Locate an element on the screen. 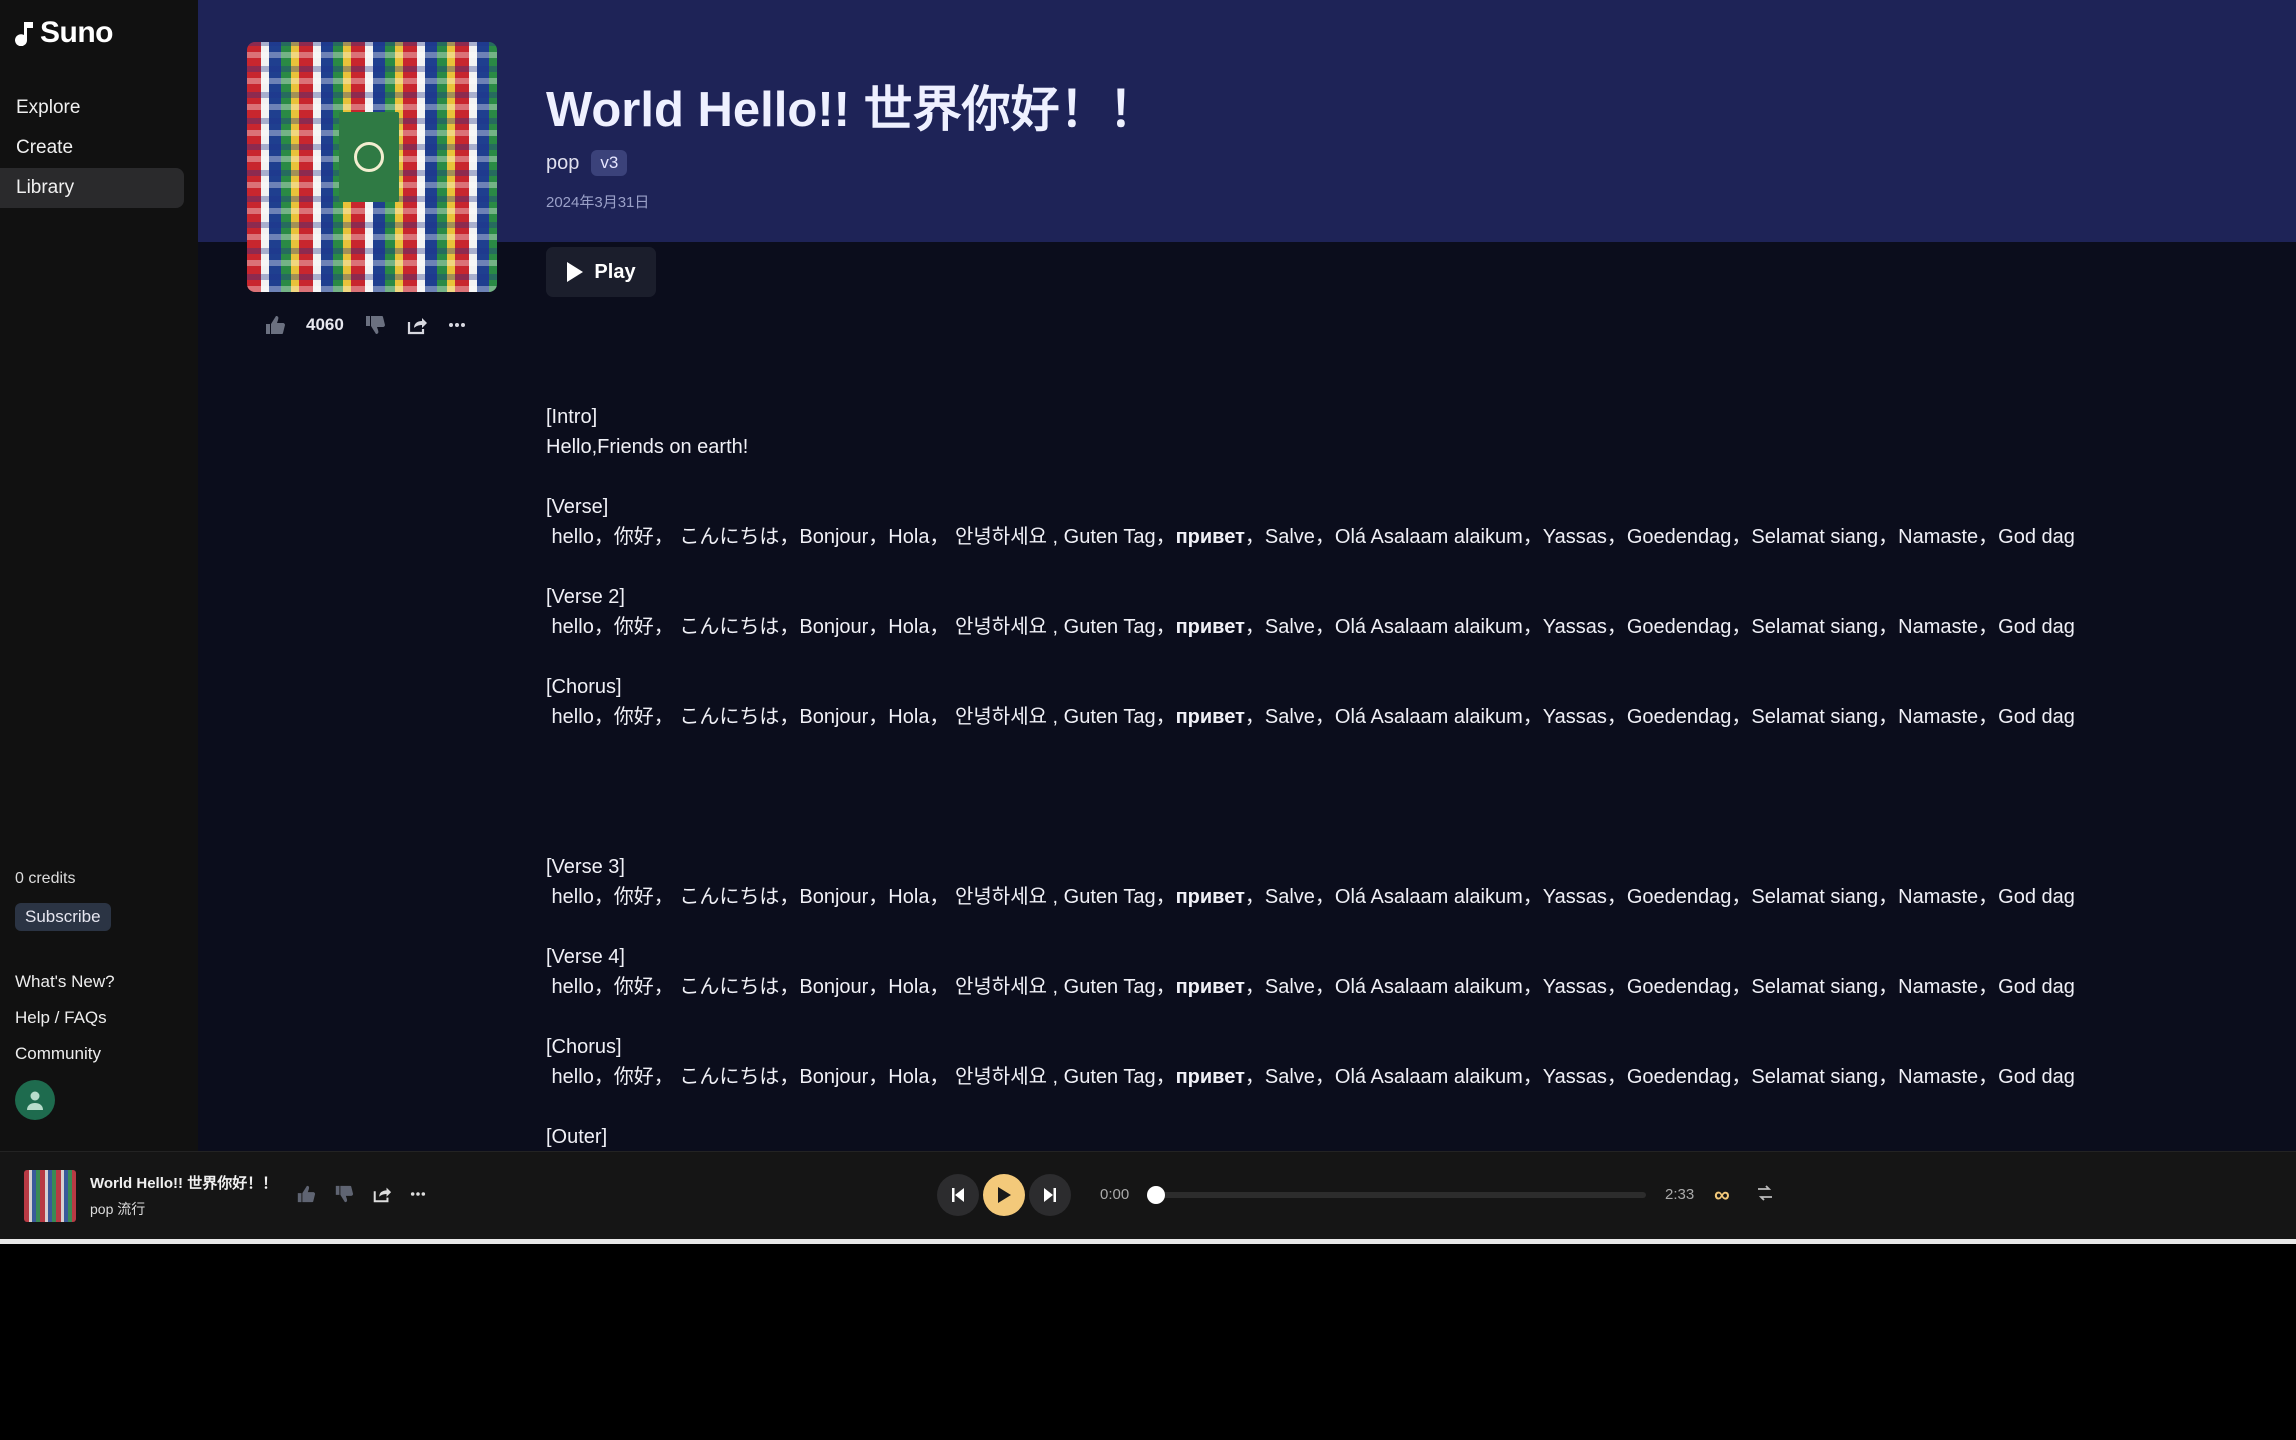 This screenshot has height=1440, width=2296. play-button: Play is located at coordinates (601, 272).